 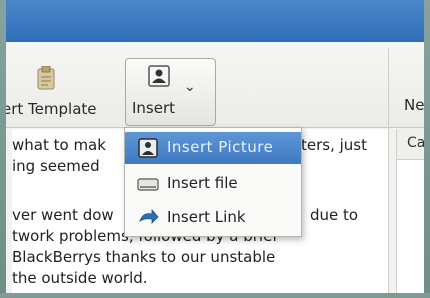 I want to click on editor-text-tail: due to, so click(x=334, y=215).